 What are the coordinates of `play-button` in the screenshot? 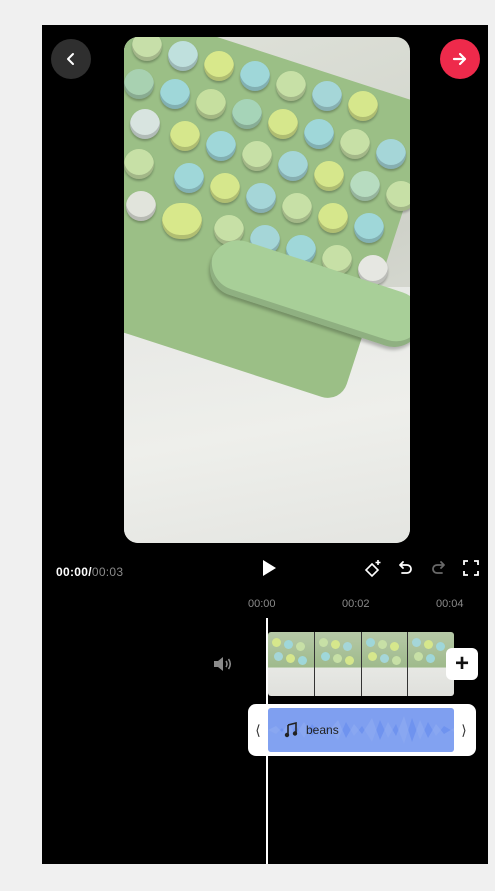 It's located at (269, 568).